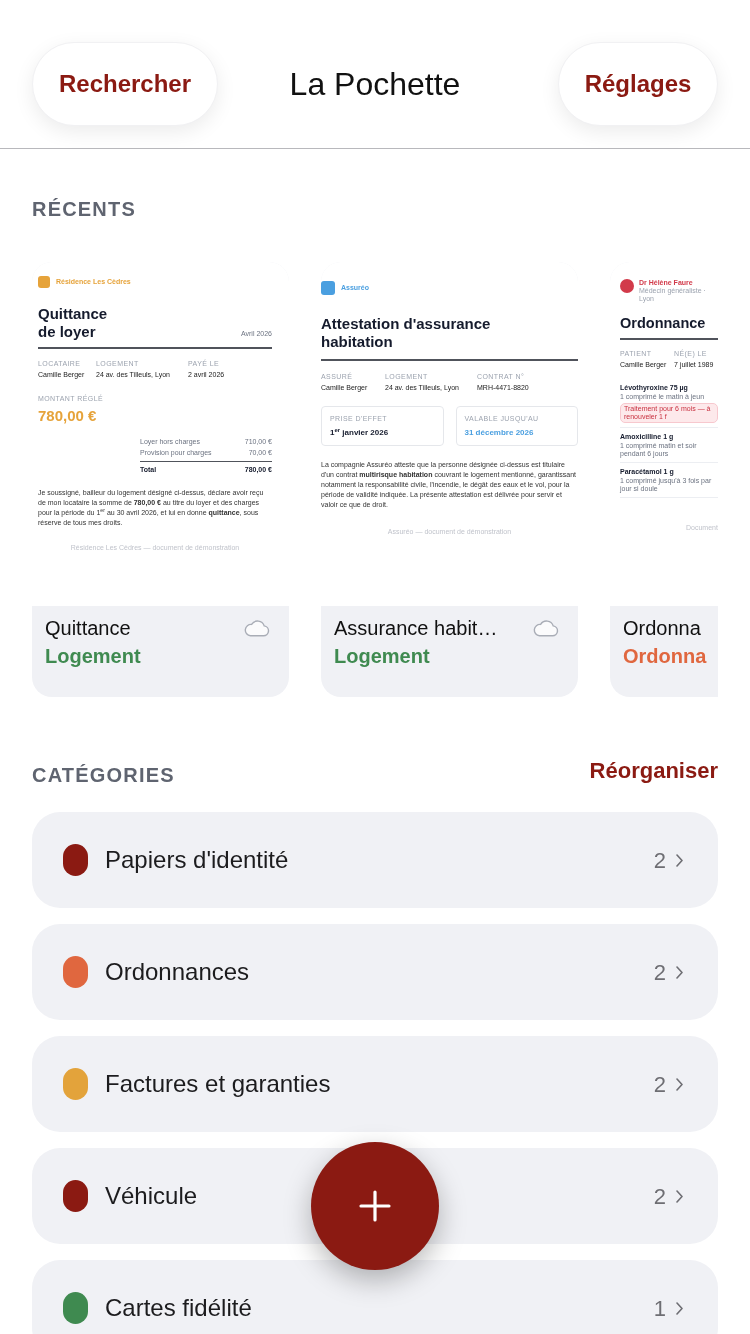  Describe the element at coordinates (375, 860) in the screenshot. I see `category-row: Papiers d'identité 2` at that location.